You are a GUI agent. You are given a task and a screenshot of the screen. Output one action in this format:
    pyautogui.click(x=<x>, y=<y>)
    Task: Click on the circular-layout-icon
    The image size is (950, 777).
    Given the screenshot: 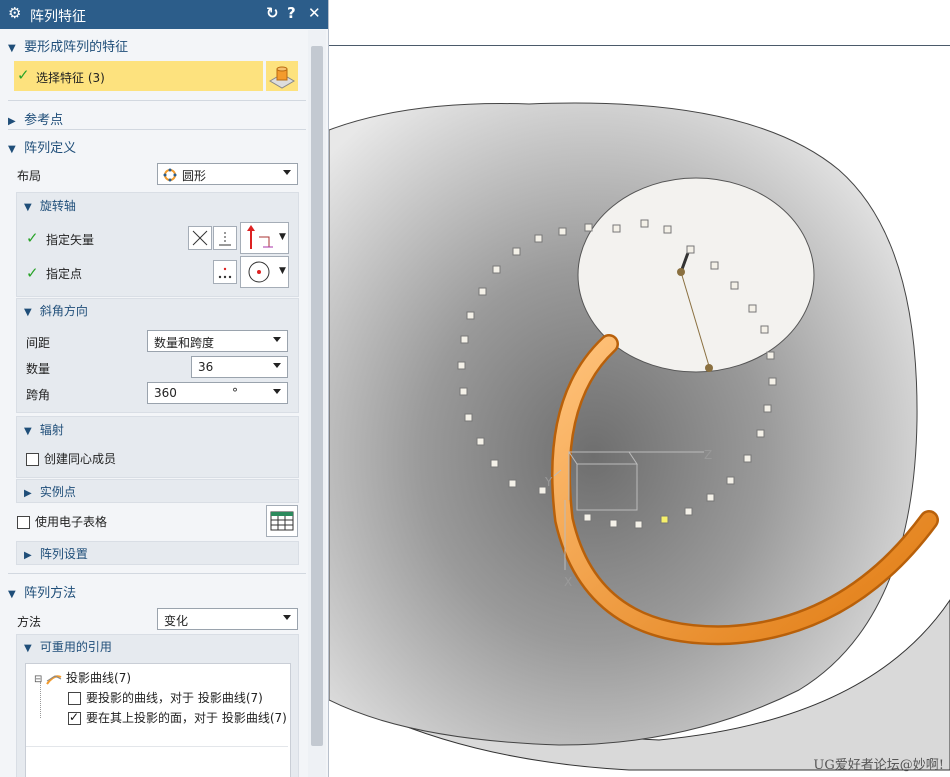 What is the action you would take?
    pyautogui.click(x=170, y=175)
    